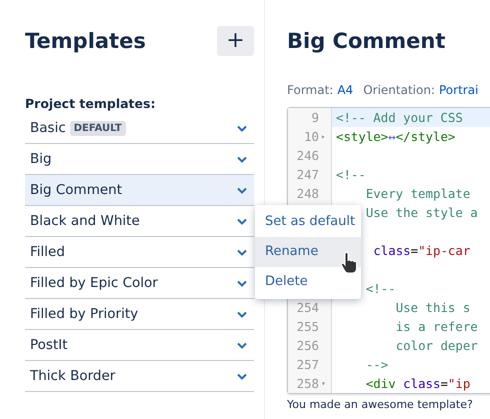  I want to click on section-label: Project templates:, so click(90, 103).